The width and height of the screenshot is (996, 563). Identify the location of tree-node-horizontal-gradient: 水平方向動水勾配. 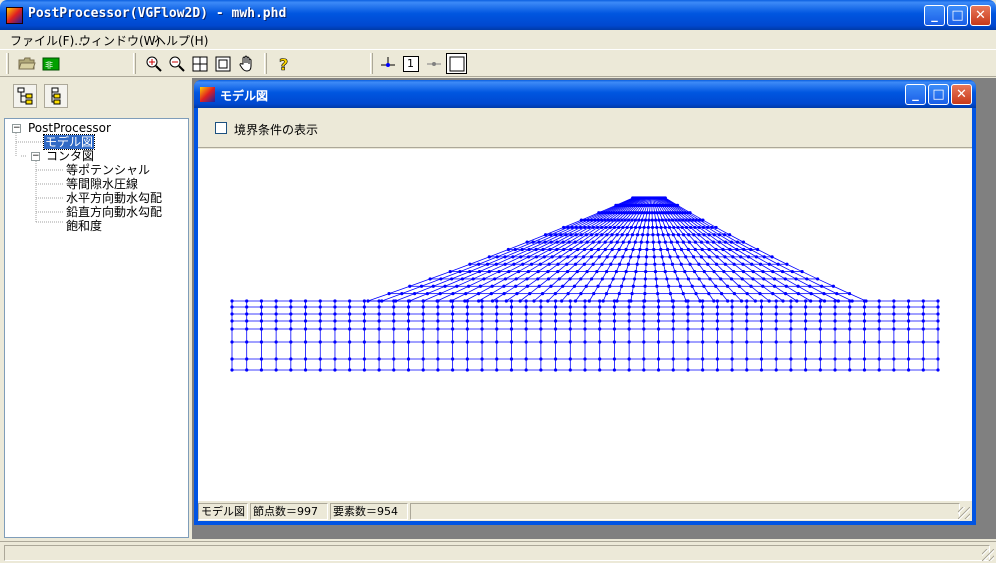
(114, 198).